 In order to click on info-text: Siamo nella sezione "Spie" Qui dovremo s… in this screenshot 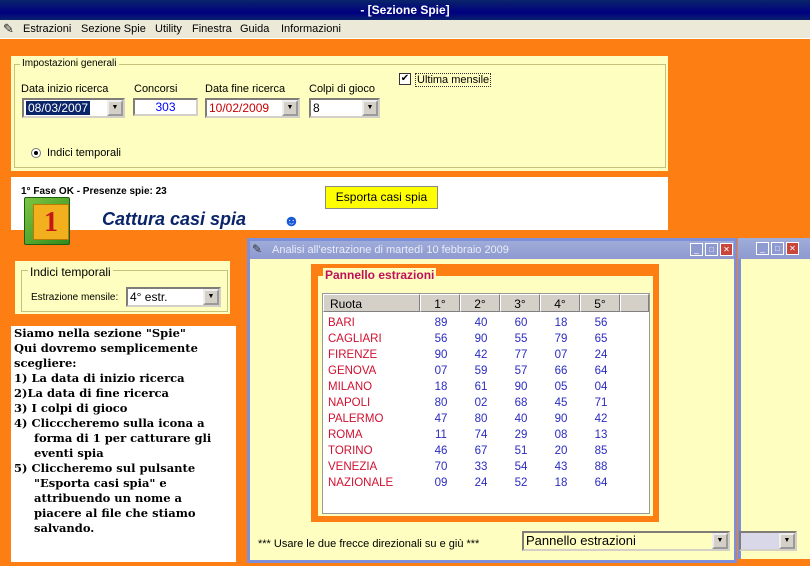, I will do `click(125, 431)`.